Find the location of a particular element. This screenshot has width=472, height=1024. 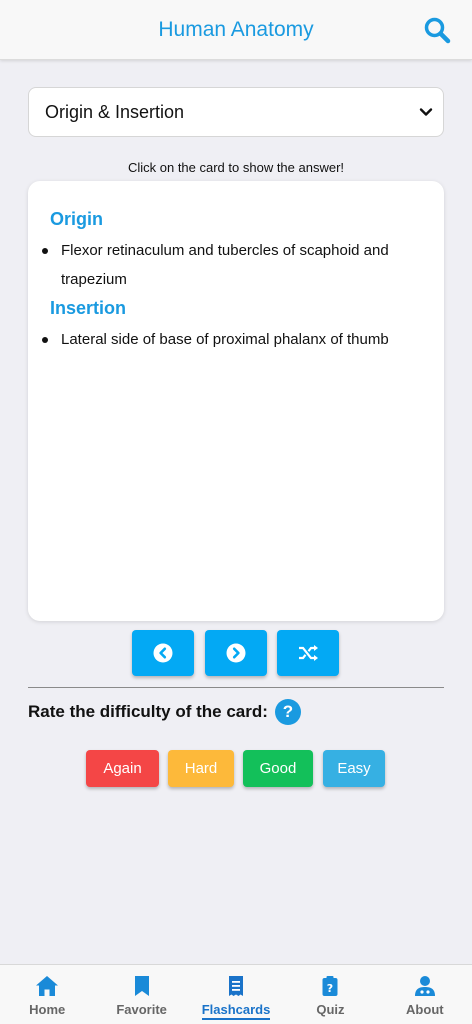

bookmark-icon is located at coordinates (141, 986).